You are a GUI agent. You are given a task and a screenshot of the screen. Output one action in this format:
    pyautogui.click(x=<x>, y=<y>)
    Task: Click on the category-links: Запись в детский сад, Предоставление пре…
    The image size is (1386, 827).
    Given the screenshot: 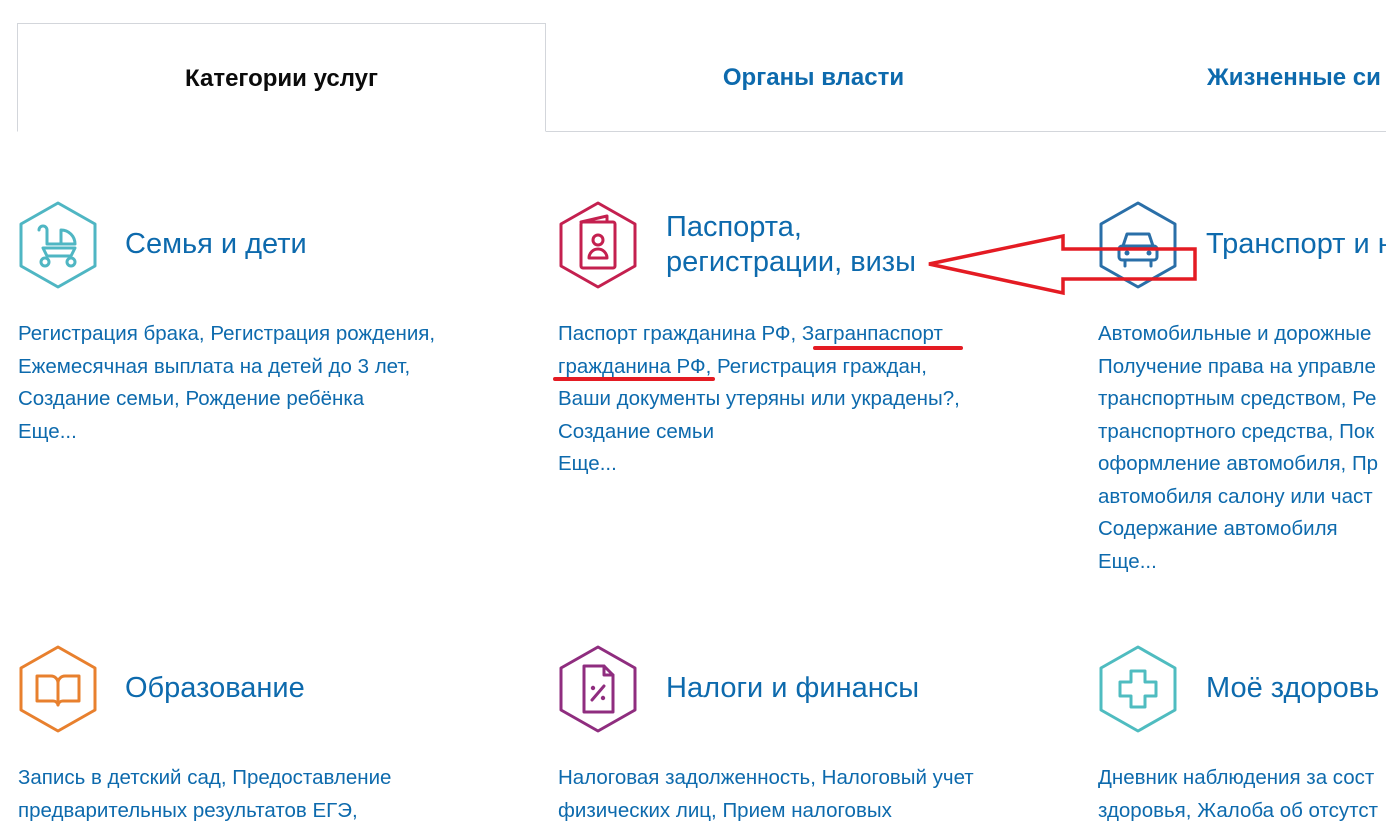 What is the action you would take?
    pyautogui.click(x=204, y=794)
    